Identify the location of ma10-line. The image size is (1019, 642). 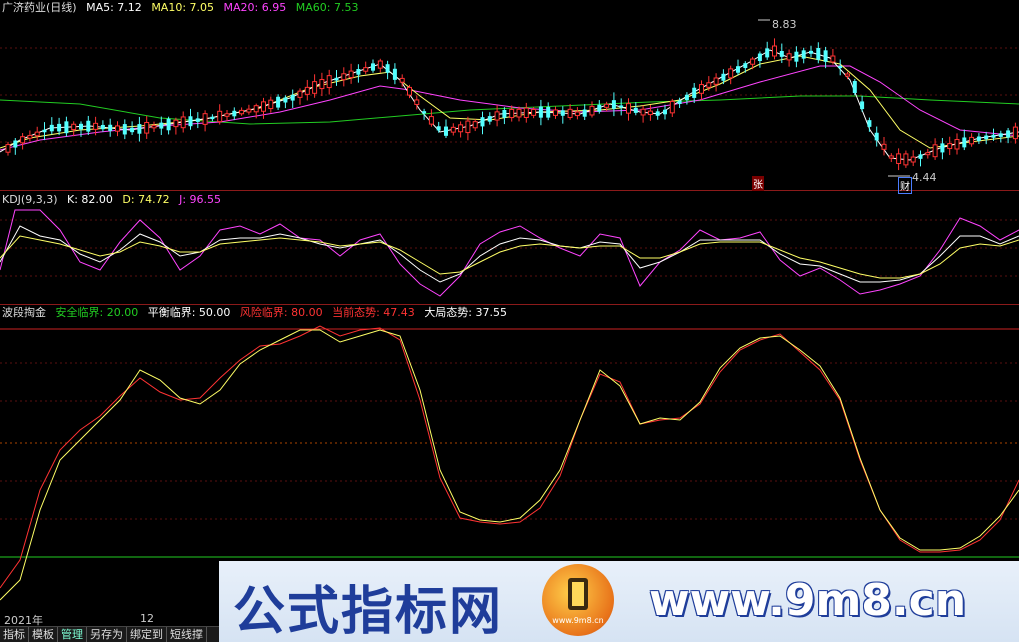
(509, 102).